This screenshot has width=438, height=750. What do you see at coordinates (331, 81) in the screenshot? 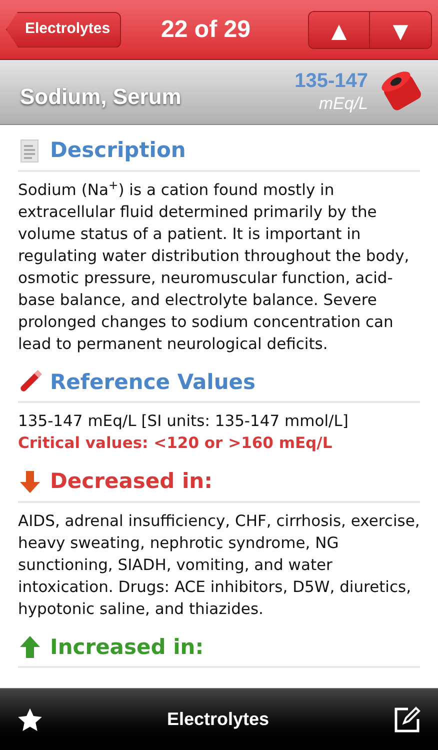
I see `reference-range: 135-147` at bounding box center [331, 81].